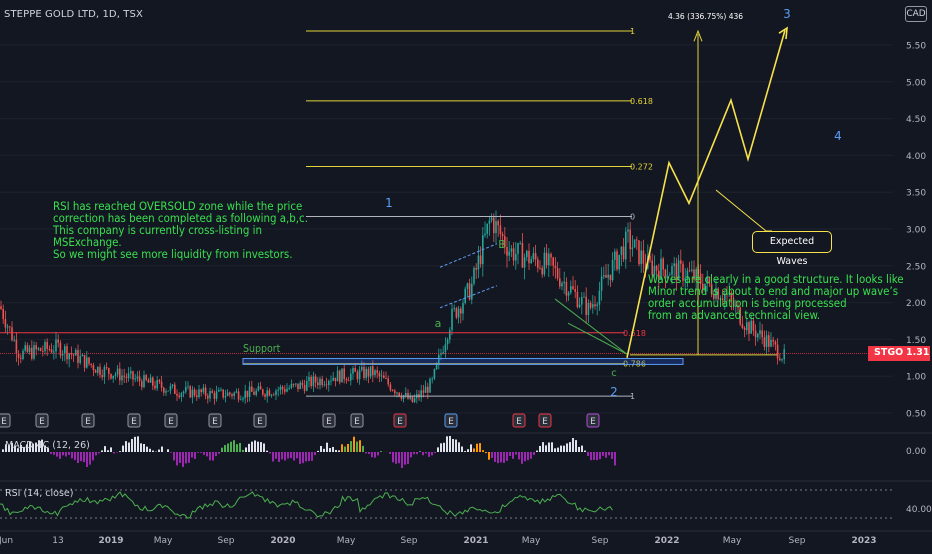  What do you see at coordinates (39, 493) in the screenshot?
I see `rsi-pane-label: RSI (14, close)` at bounding box center [39, 493].